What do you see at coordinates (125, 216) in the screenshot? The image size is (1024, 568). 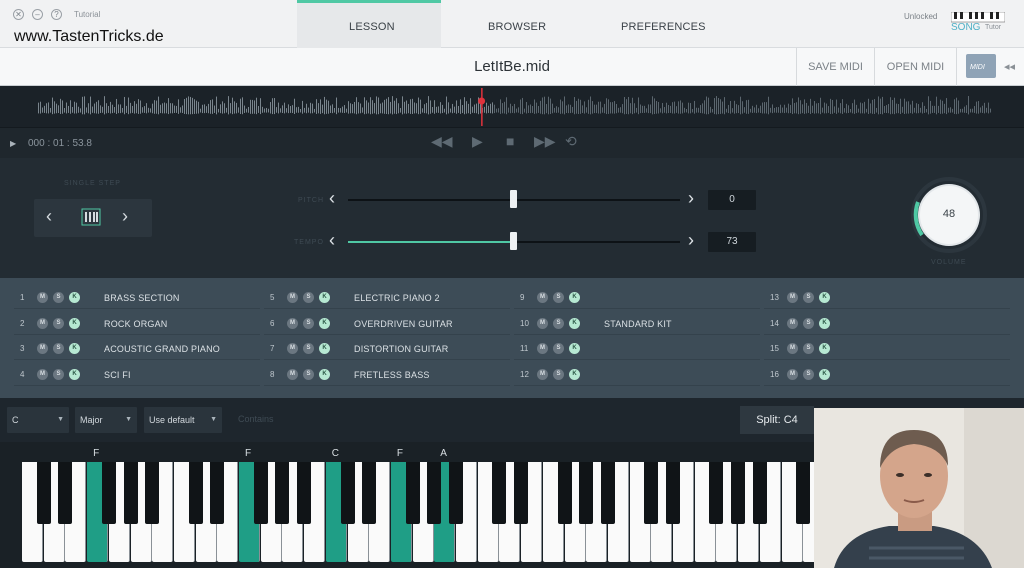 I see `step-forward-icon: ›` at bounding box center [125, 216].